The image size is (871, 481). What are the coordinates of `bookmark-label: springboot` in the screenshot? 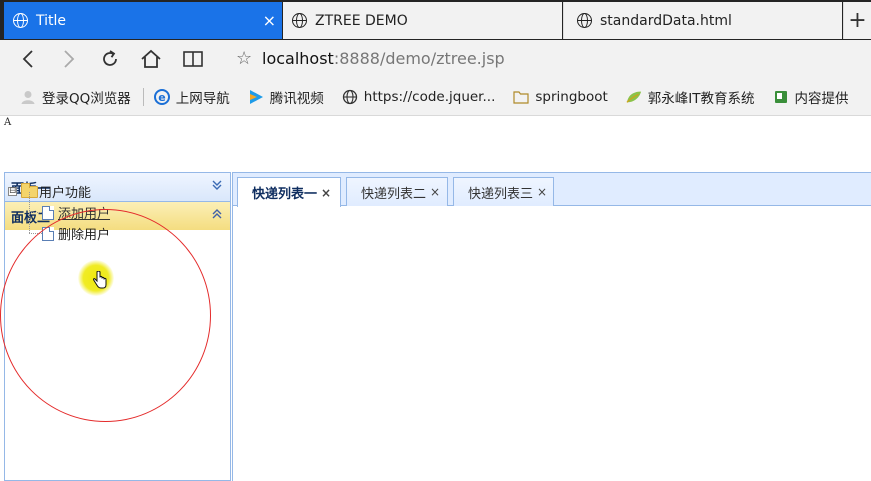 It's located at (571, 96).